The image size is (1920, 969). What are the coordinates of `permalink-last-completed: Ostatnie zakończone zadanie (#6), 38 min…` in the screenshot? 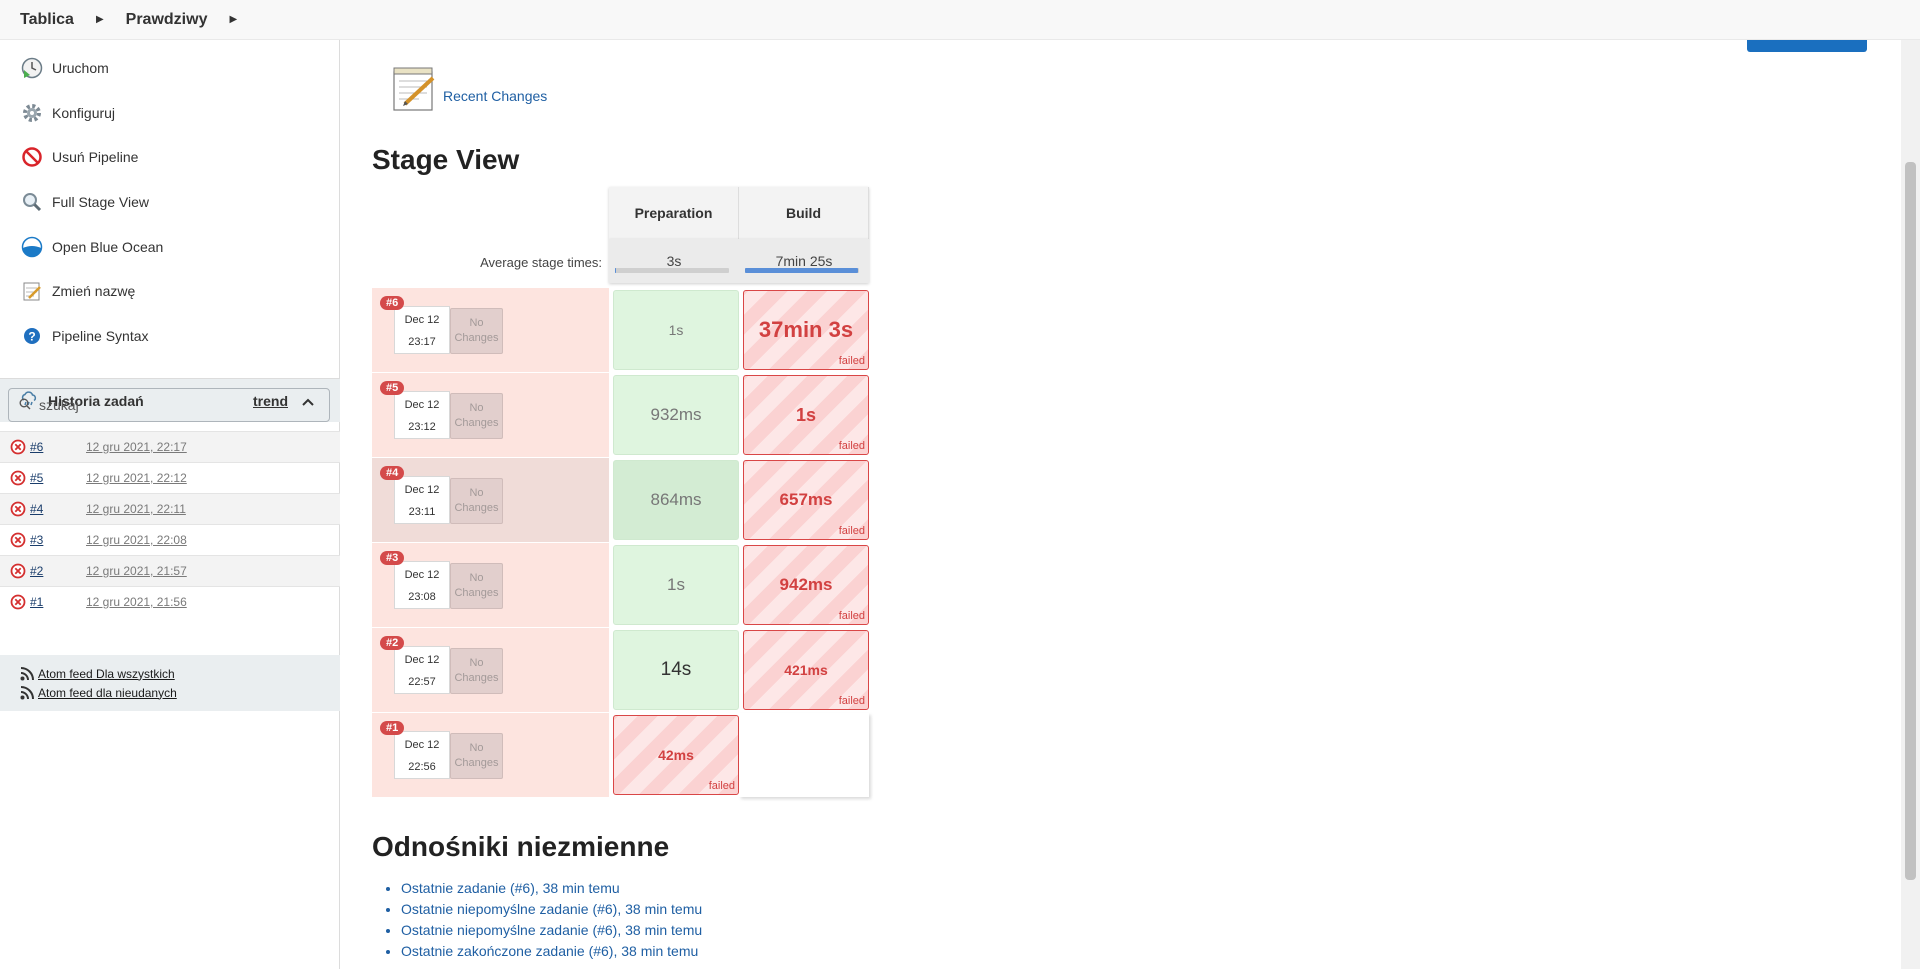 It's located at (549, 951).